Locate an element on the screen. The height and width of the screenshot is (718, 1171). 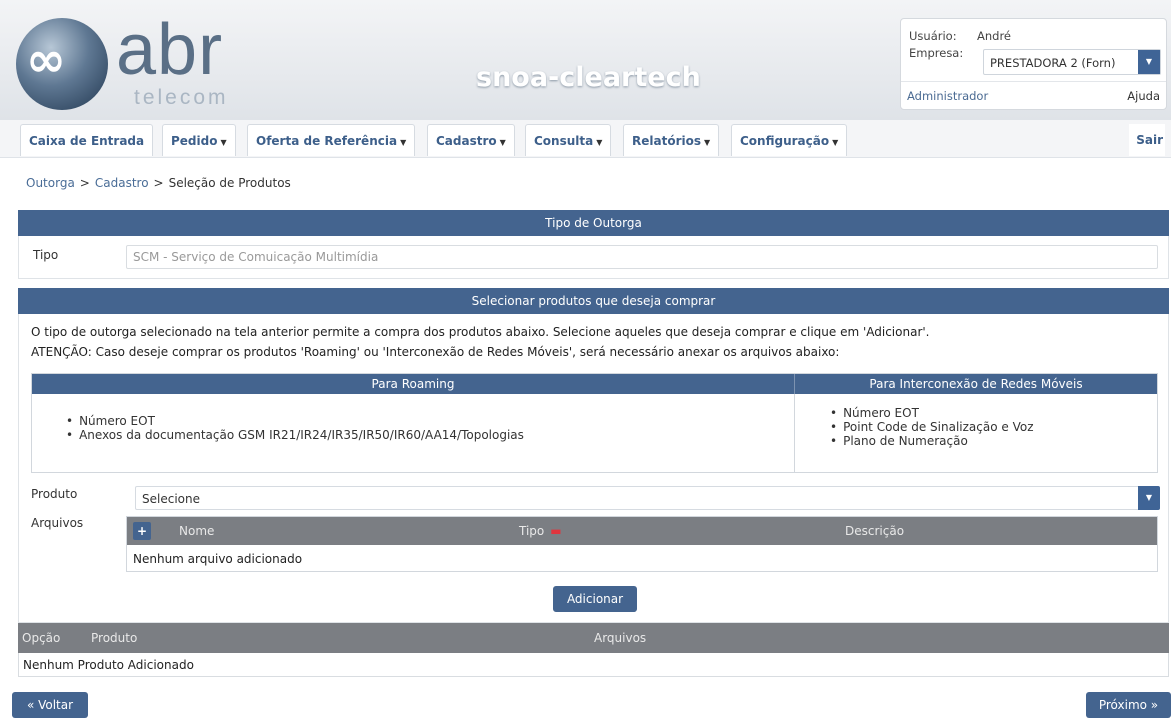
company-label: Empresa: is located at coordinates (936, 53).